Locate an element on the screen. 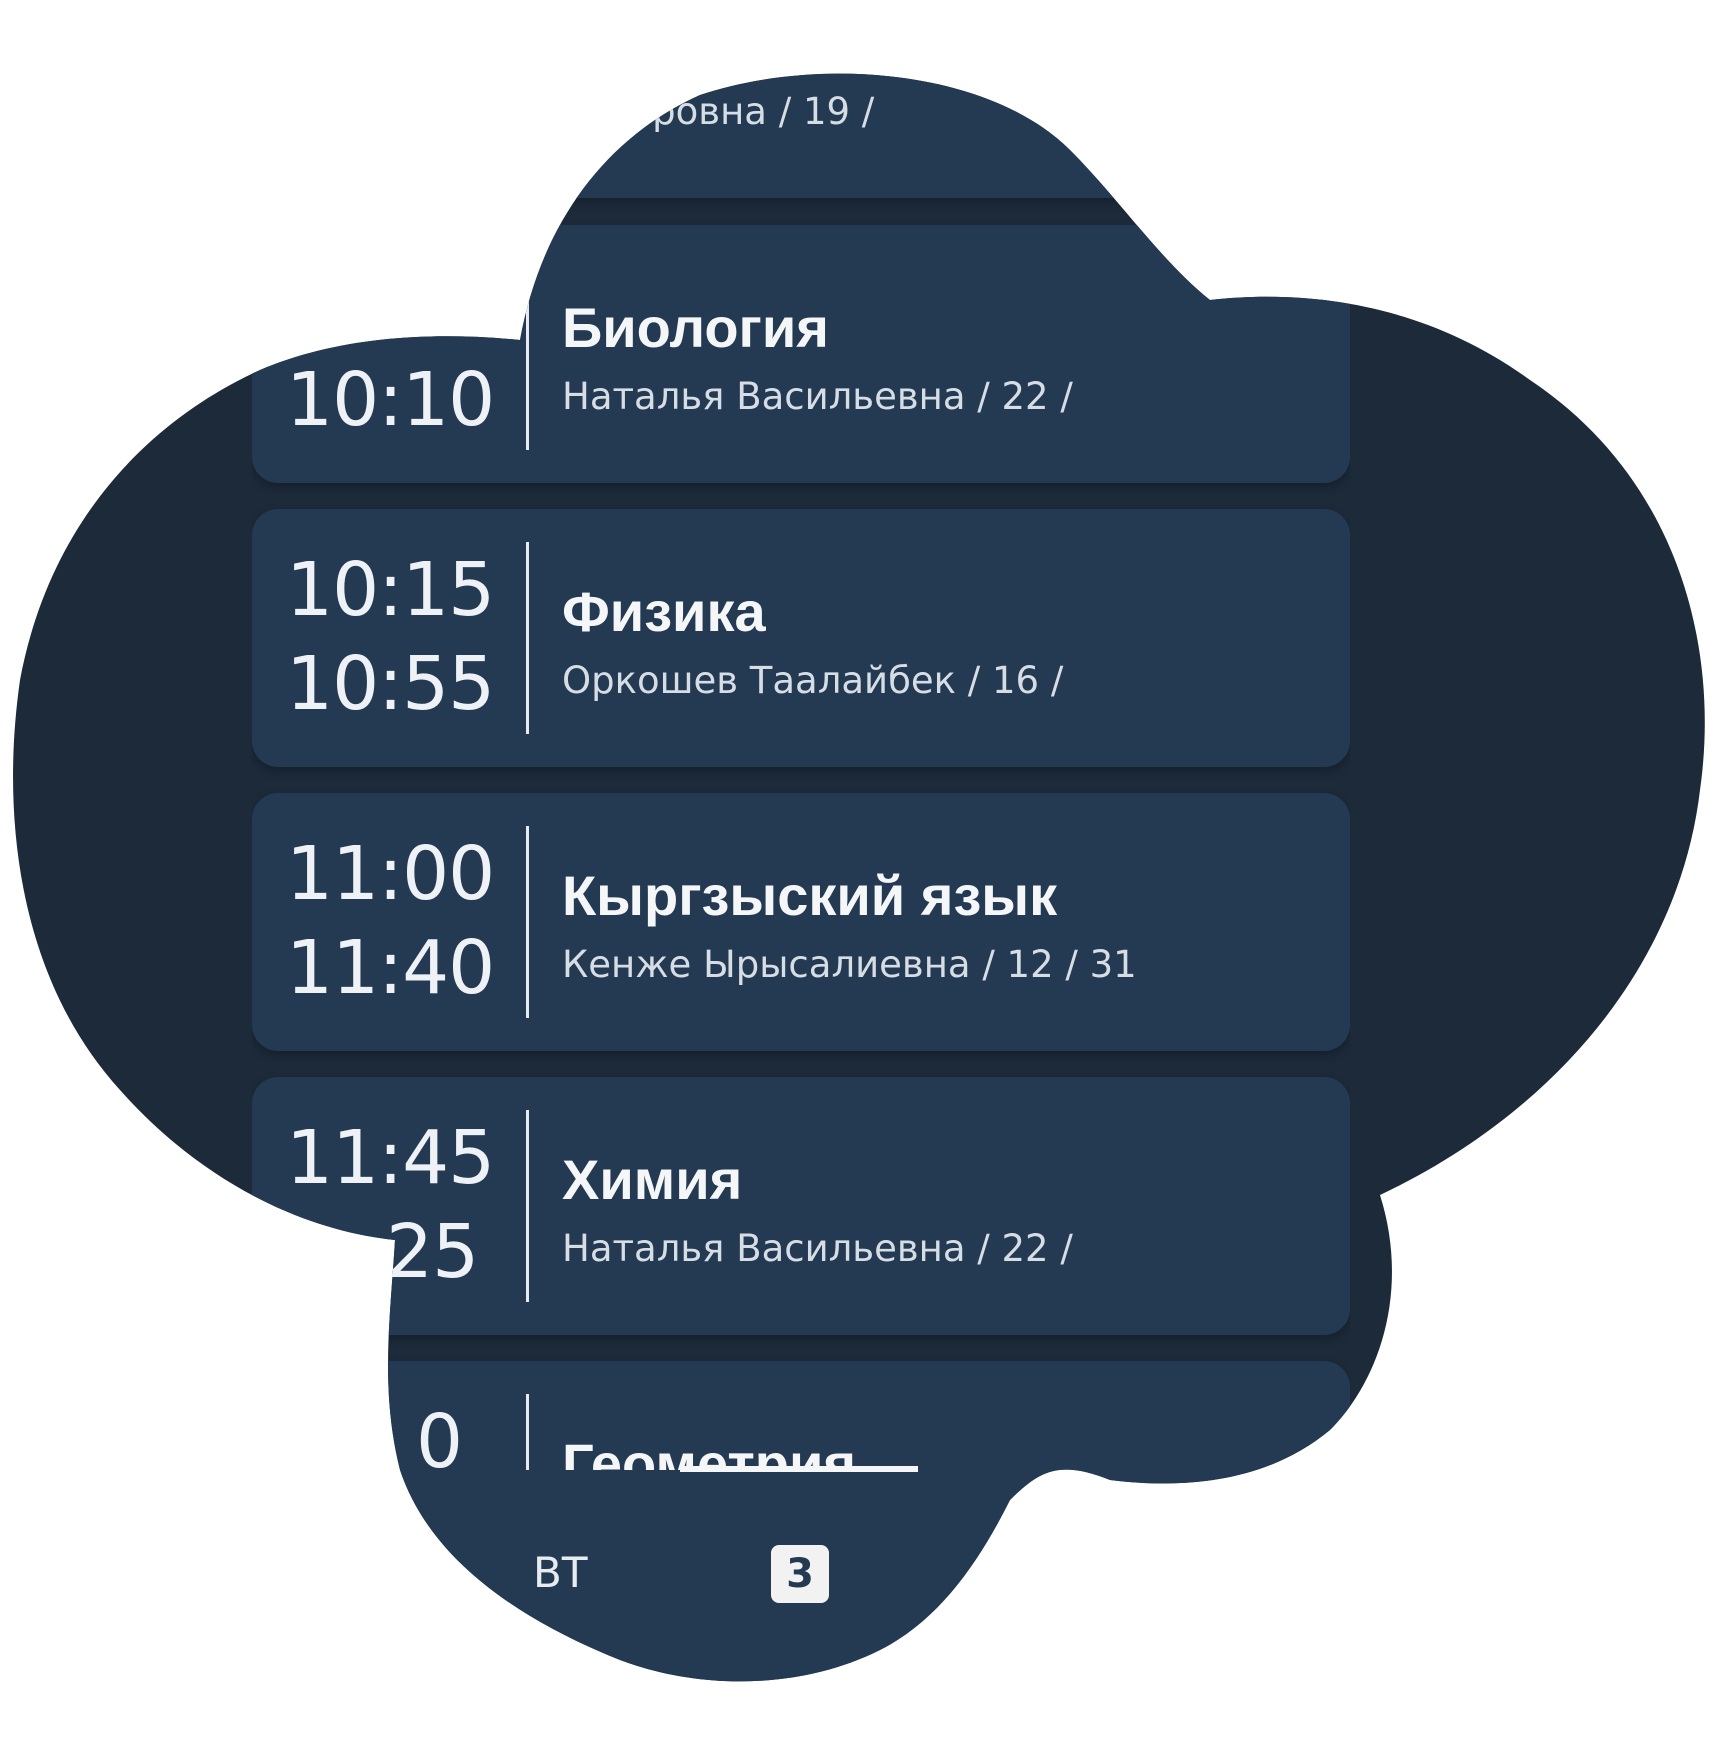 The width and height of the screenshot is (1720, 1742). lesson-subject: Биология is located at coordinates (695, 327).